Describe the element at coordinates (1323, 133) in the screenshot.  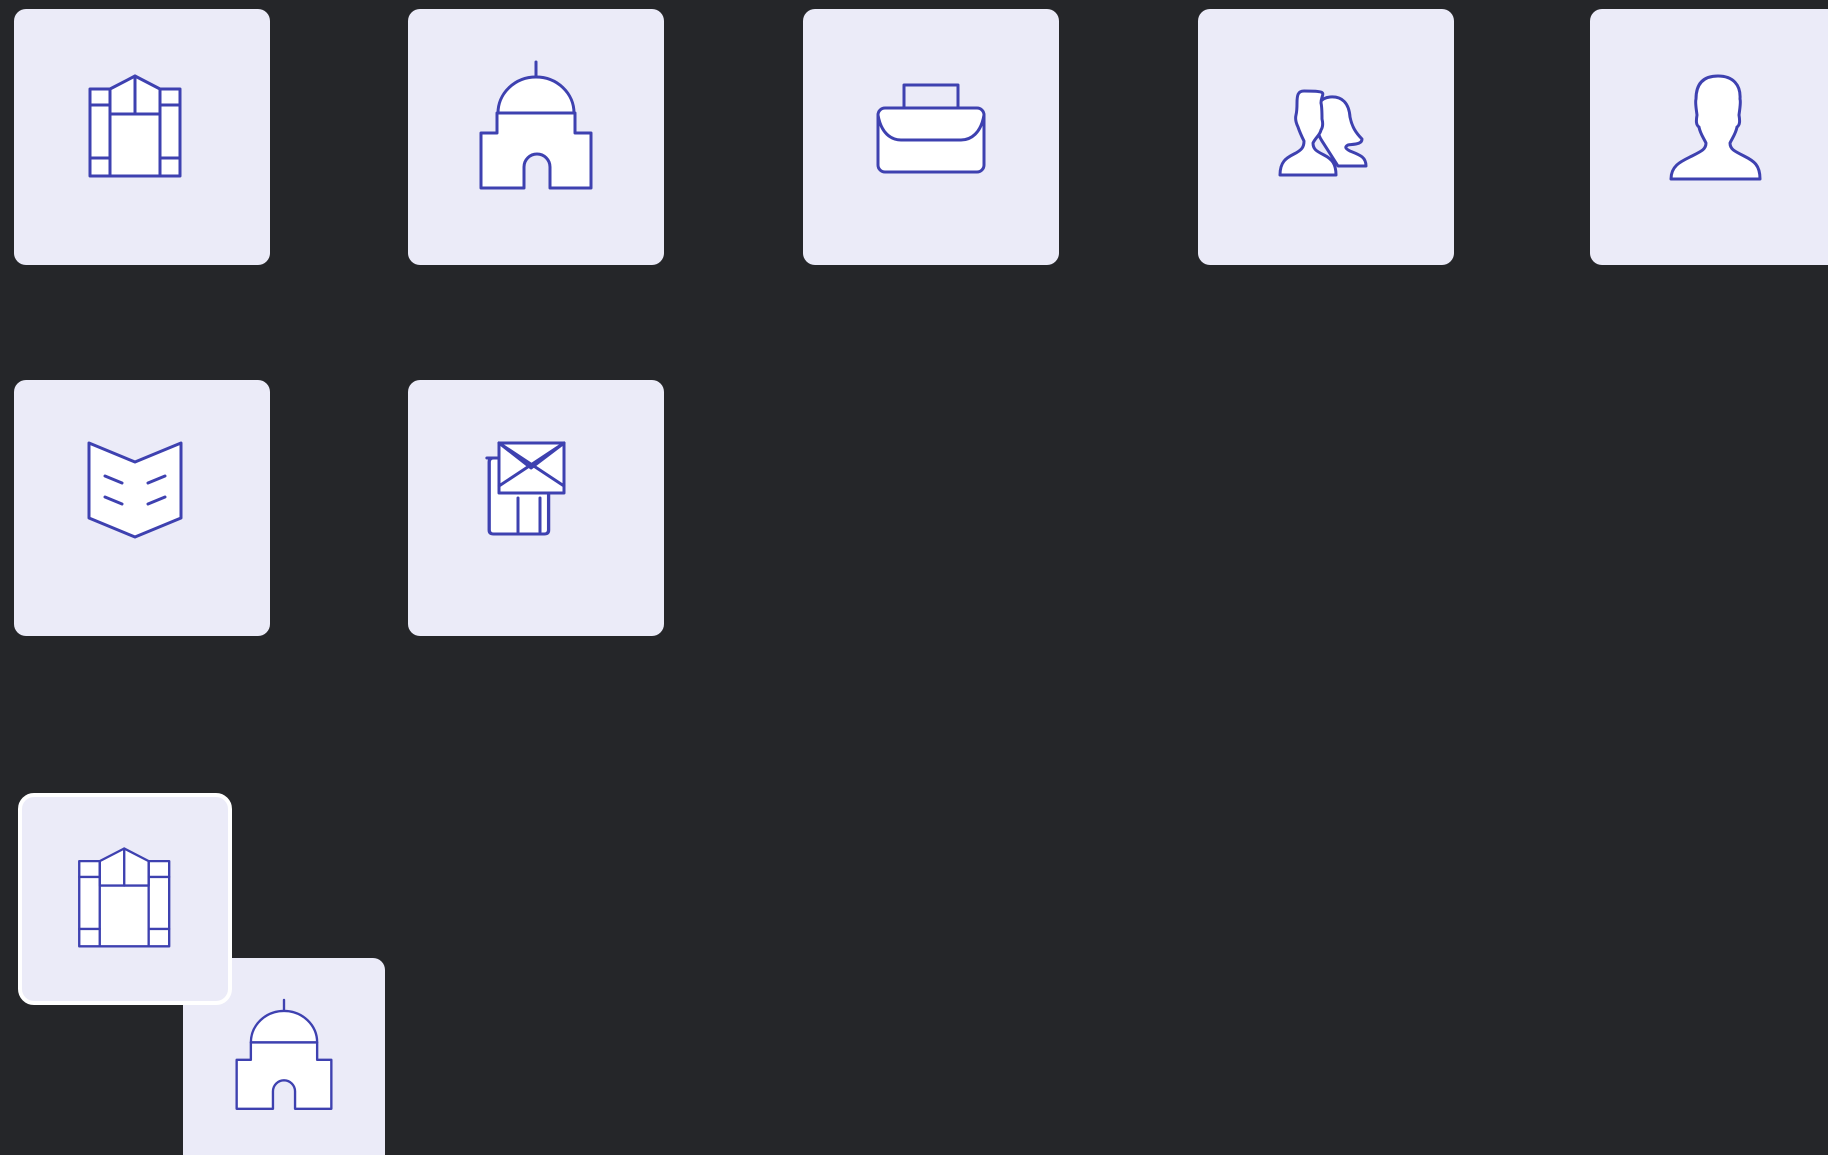
I see `user-group-icon` at that location.